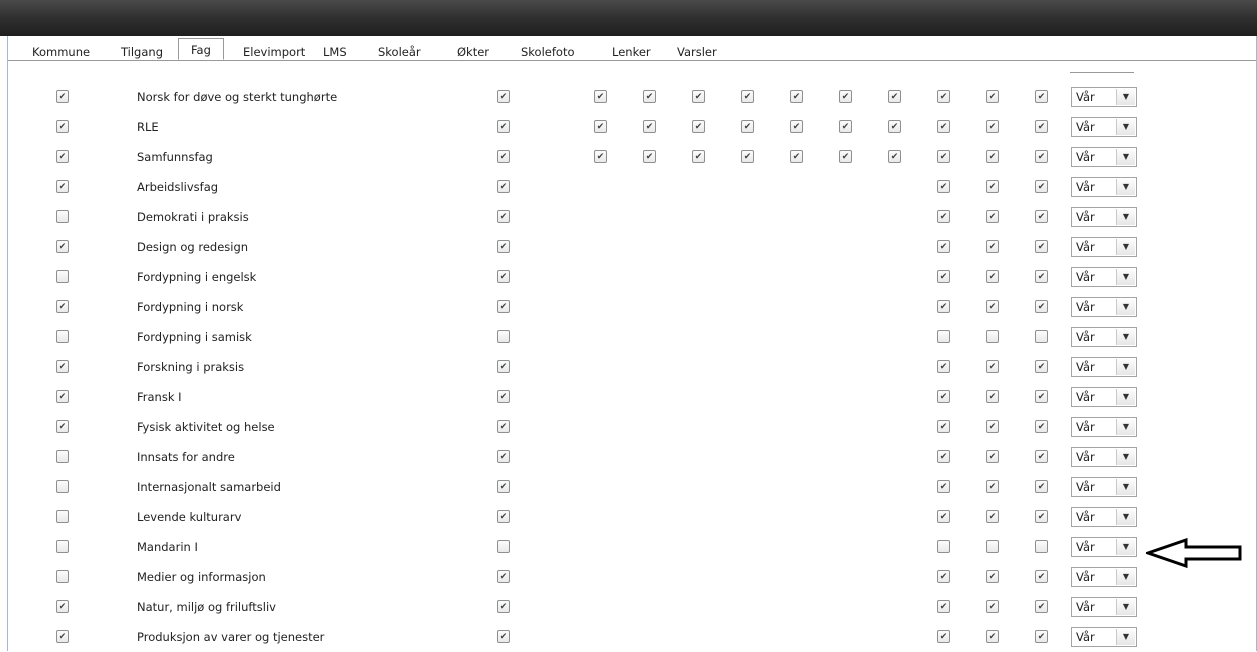 The image size is (1257, 652). Describe the element at coordinates (697, 52) in the screenshot. I see `tab-varsler: Varsler` at that location.